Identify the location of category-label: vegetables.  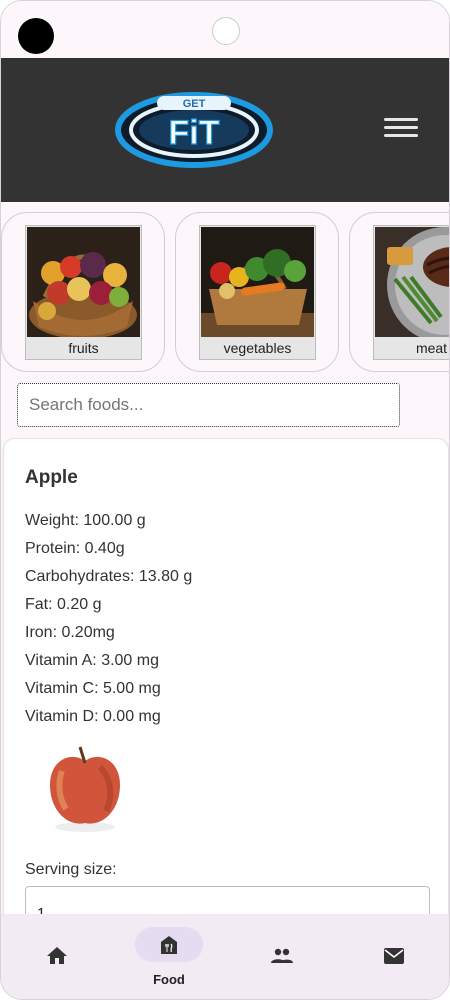
(257, 348).